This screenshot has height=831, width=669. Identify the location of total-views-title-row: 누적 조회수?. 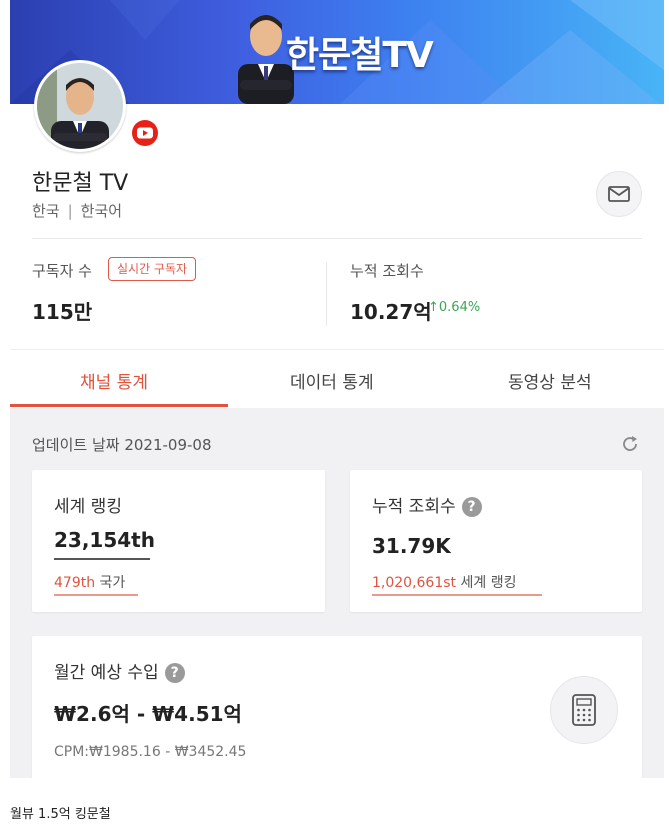
(427, 504).